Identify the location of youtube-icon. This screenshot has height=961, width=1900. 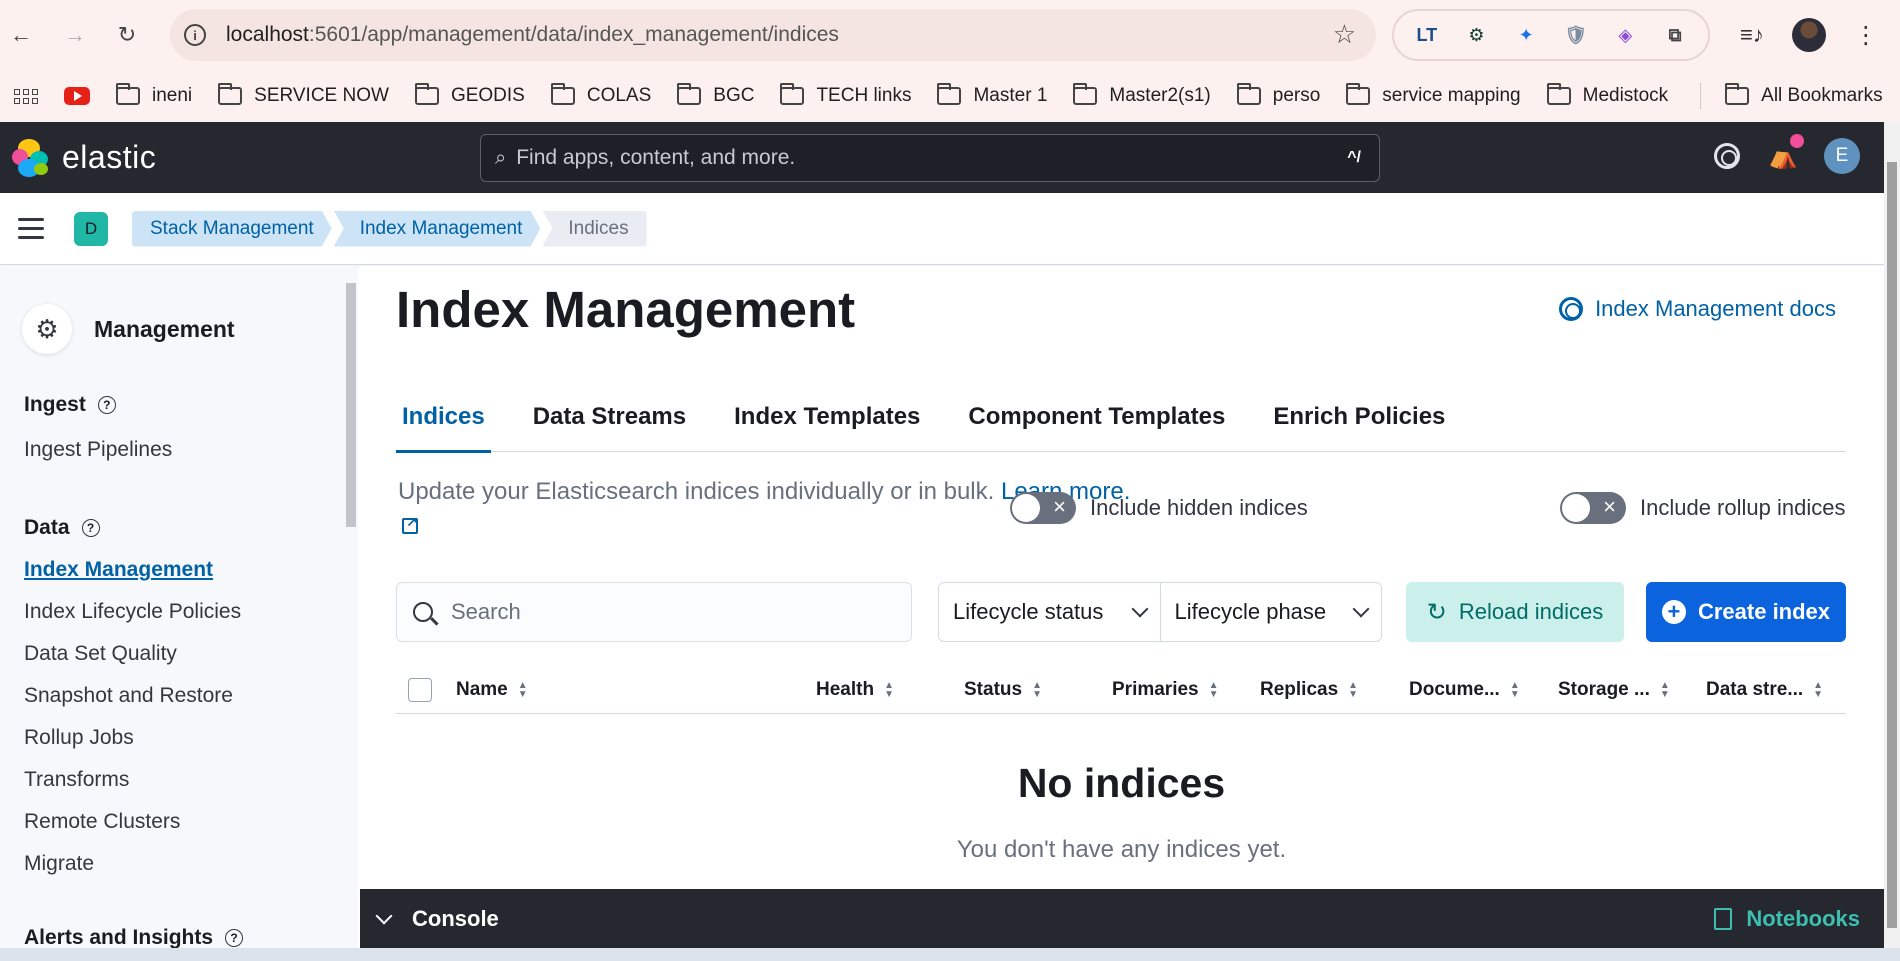
(77, 96).